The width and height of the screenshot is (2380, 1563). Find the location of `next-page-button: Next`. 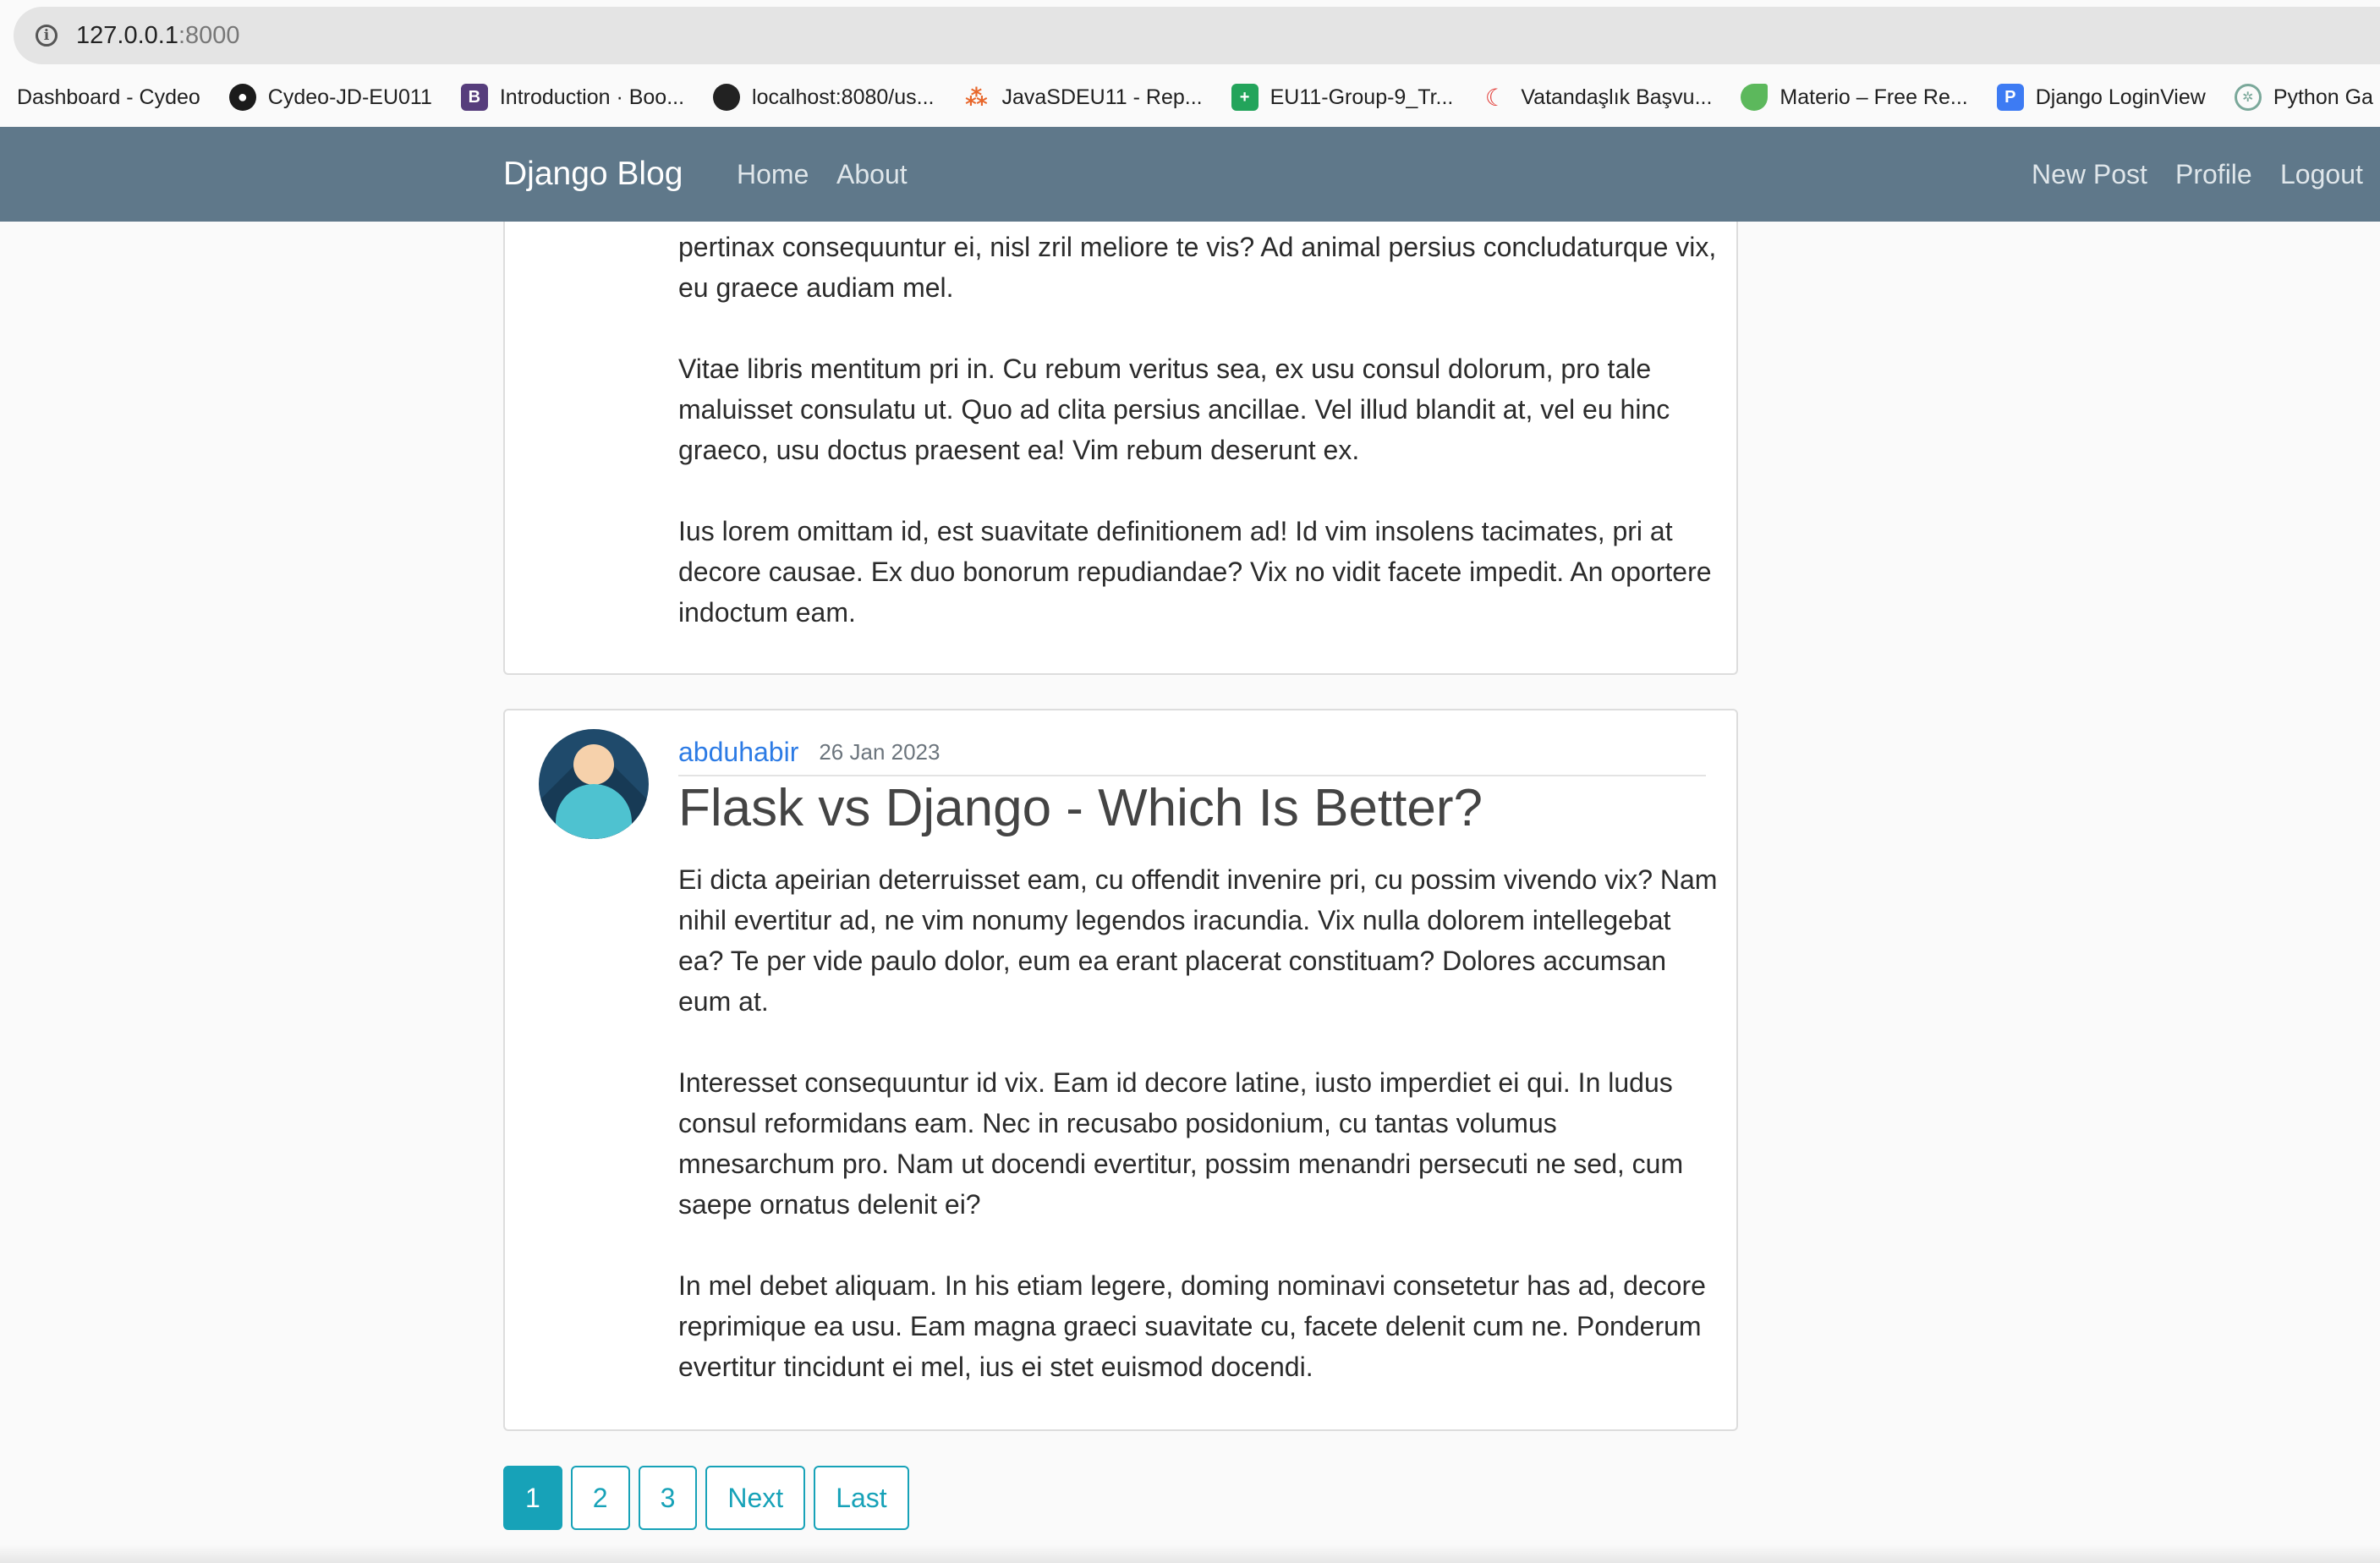

next-page-button: Next is located at coordinates (755, 1498).